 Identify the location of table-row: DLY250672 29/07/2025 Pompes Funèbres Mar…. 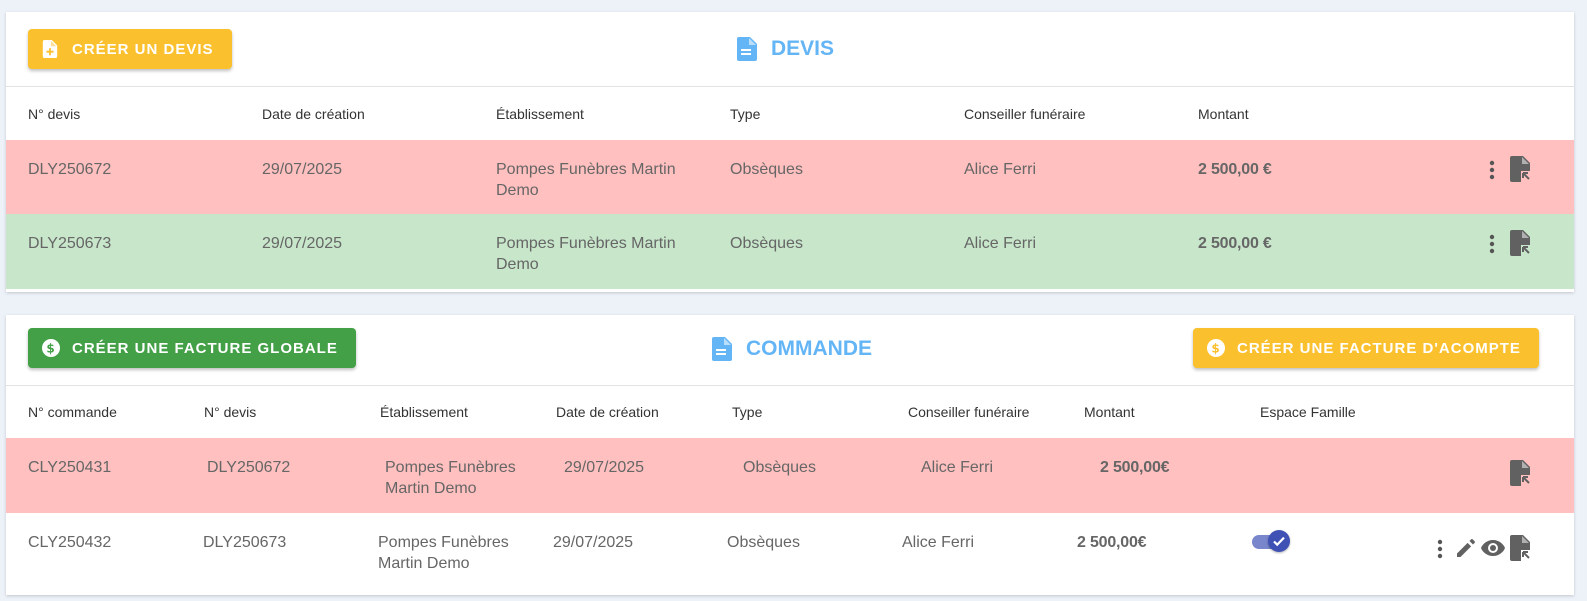
(790, 177).